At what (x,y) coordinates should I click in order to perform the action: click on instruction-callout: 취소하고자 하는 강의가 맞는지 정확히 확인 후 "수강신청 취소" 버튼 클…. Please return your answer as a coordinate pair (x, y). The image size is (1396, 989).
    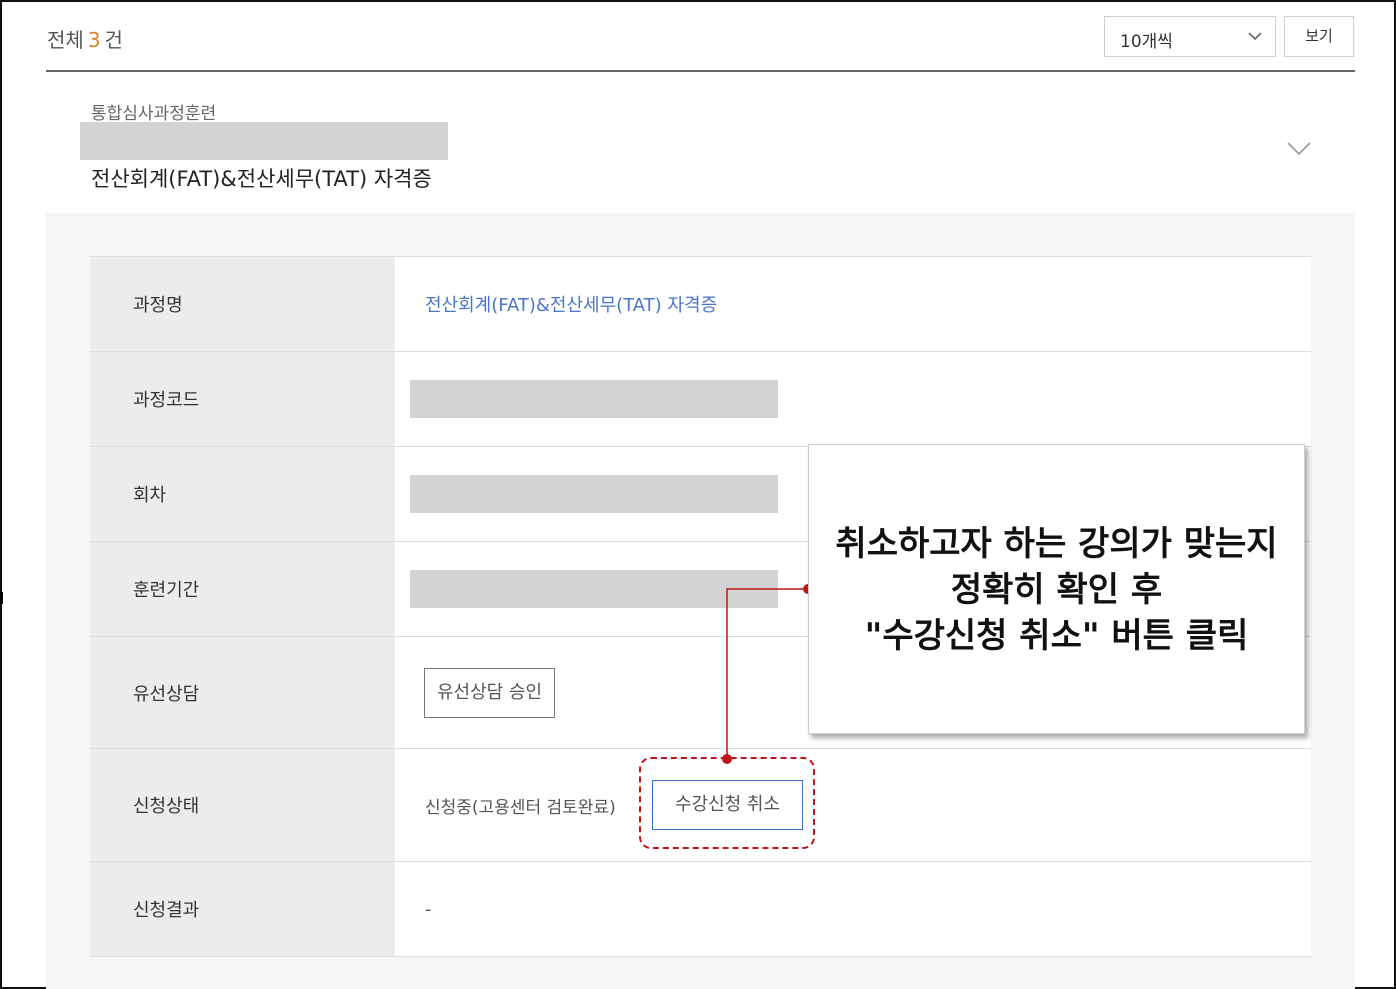
    Looking at the image, I should click on (1056, 589).